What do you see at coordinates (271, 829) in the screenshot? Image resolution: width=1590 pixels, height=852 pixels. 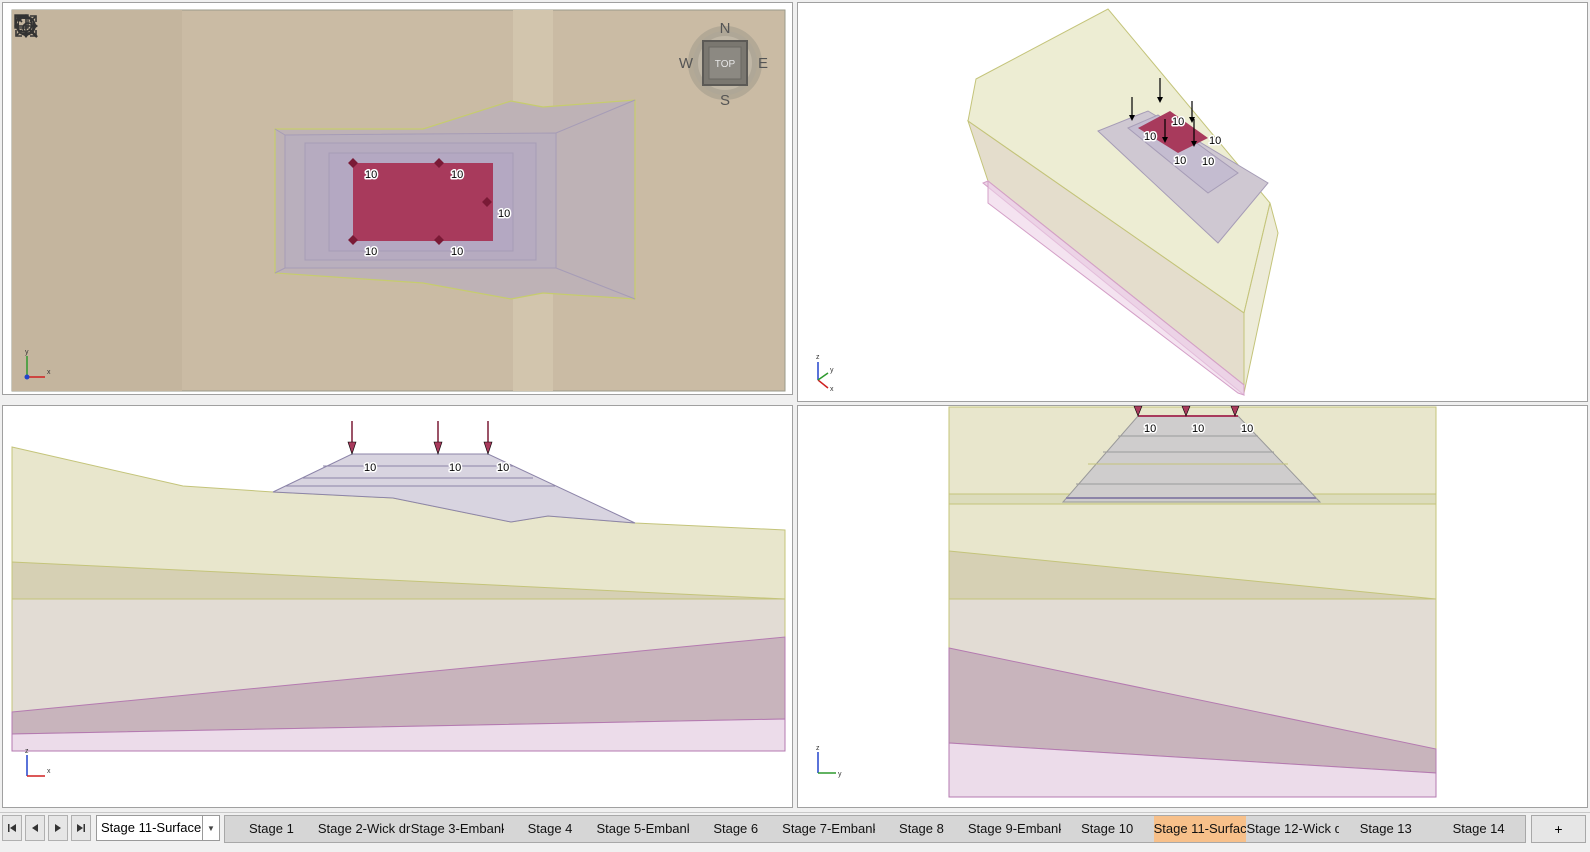 I see `stage-tab: Stage 1` at bounding box center [271, 829].